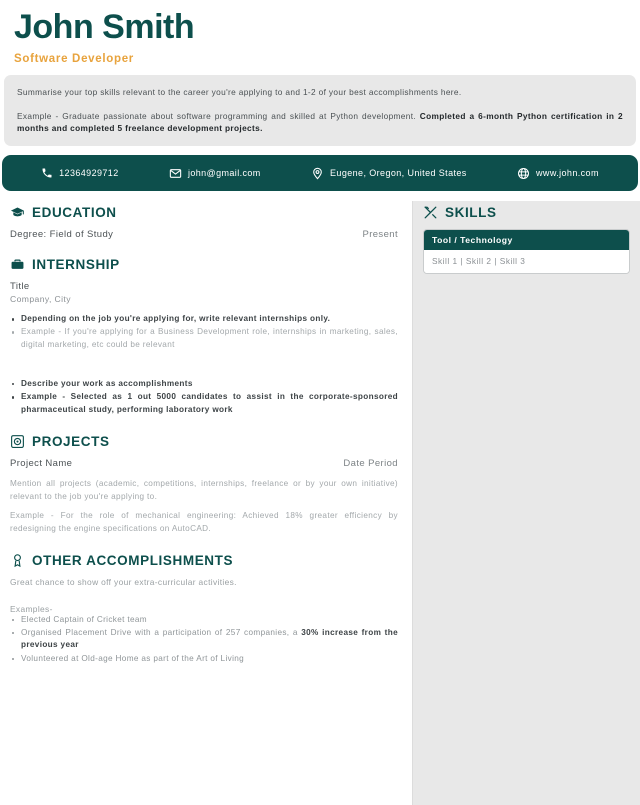 This screenshot has width=640, height=805. What do you see at coordinates (526, 262) in the screenshot?
I see `skills-table-row: Skill 1 | Skill 2 | Skill 3` at bounding box center [526, 262].